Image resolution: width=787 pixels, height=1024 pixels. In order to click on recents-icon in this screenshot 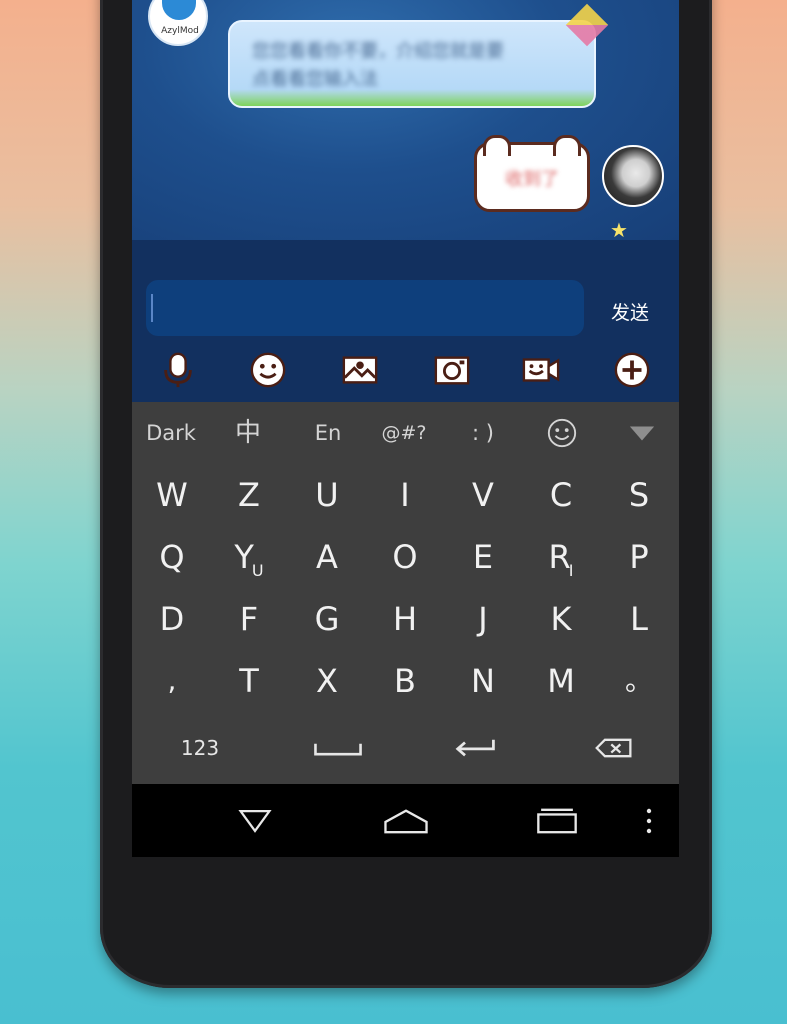, I will do `click(557, 821)`.